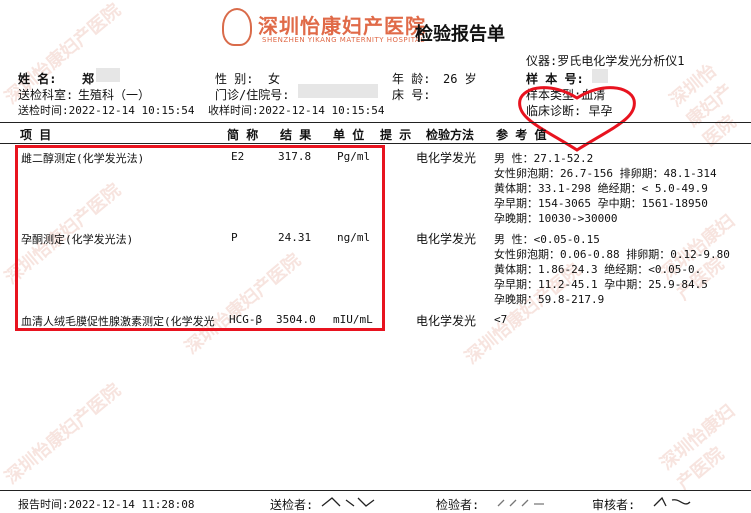  Describe the element at coordinates (598, 269) in the screenshot. I see `row-ref: 黄体期：1.86-24.3 绝经期：<0.05-0.` at that location.